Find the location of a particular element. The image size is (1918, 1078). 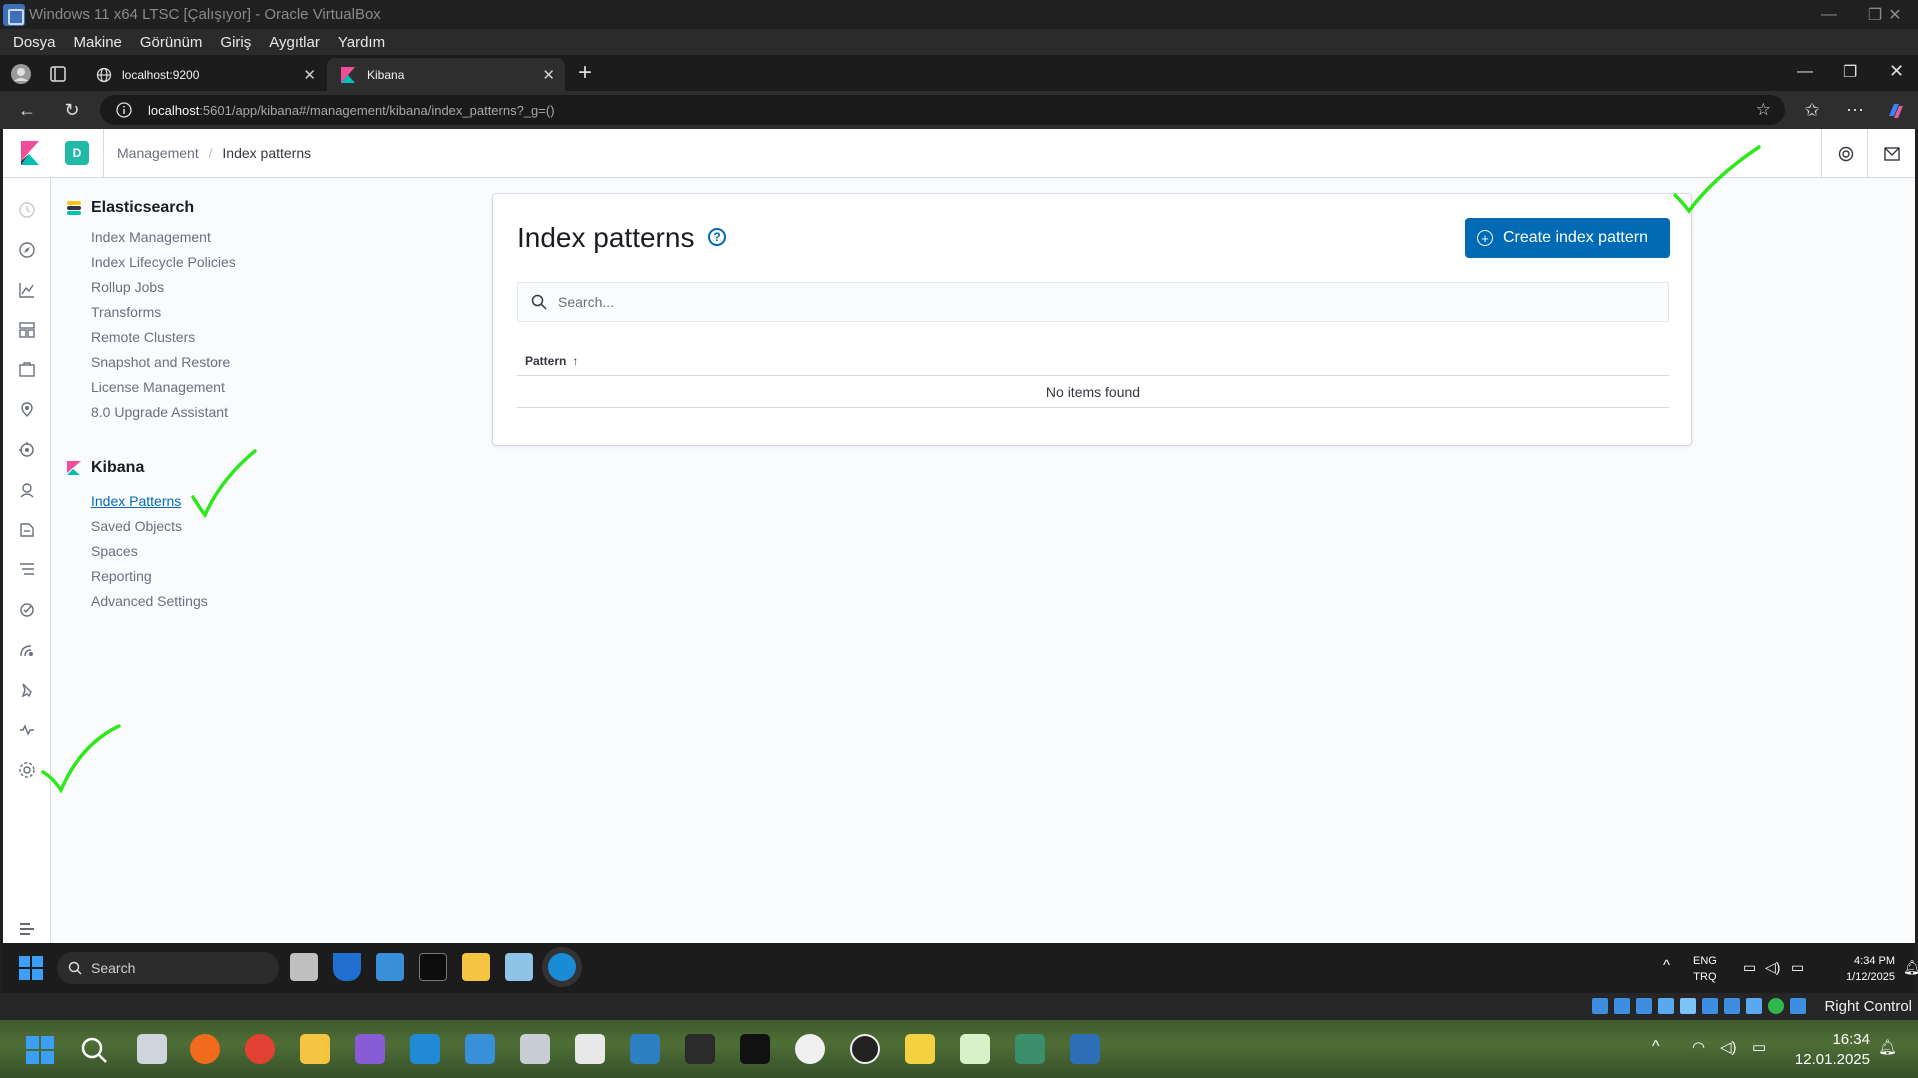

profile-avatar-icon is located at coordinates (21, 74).